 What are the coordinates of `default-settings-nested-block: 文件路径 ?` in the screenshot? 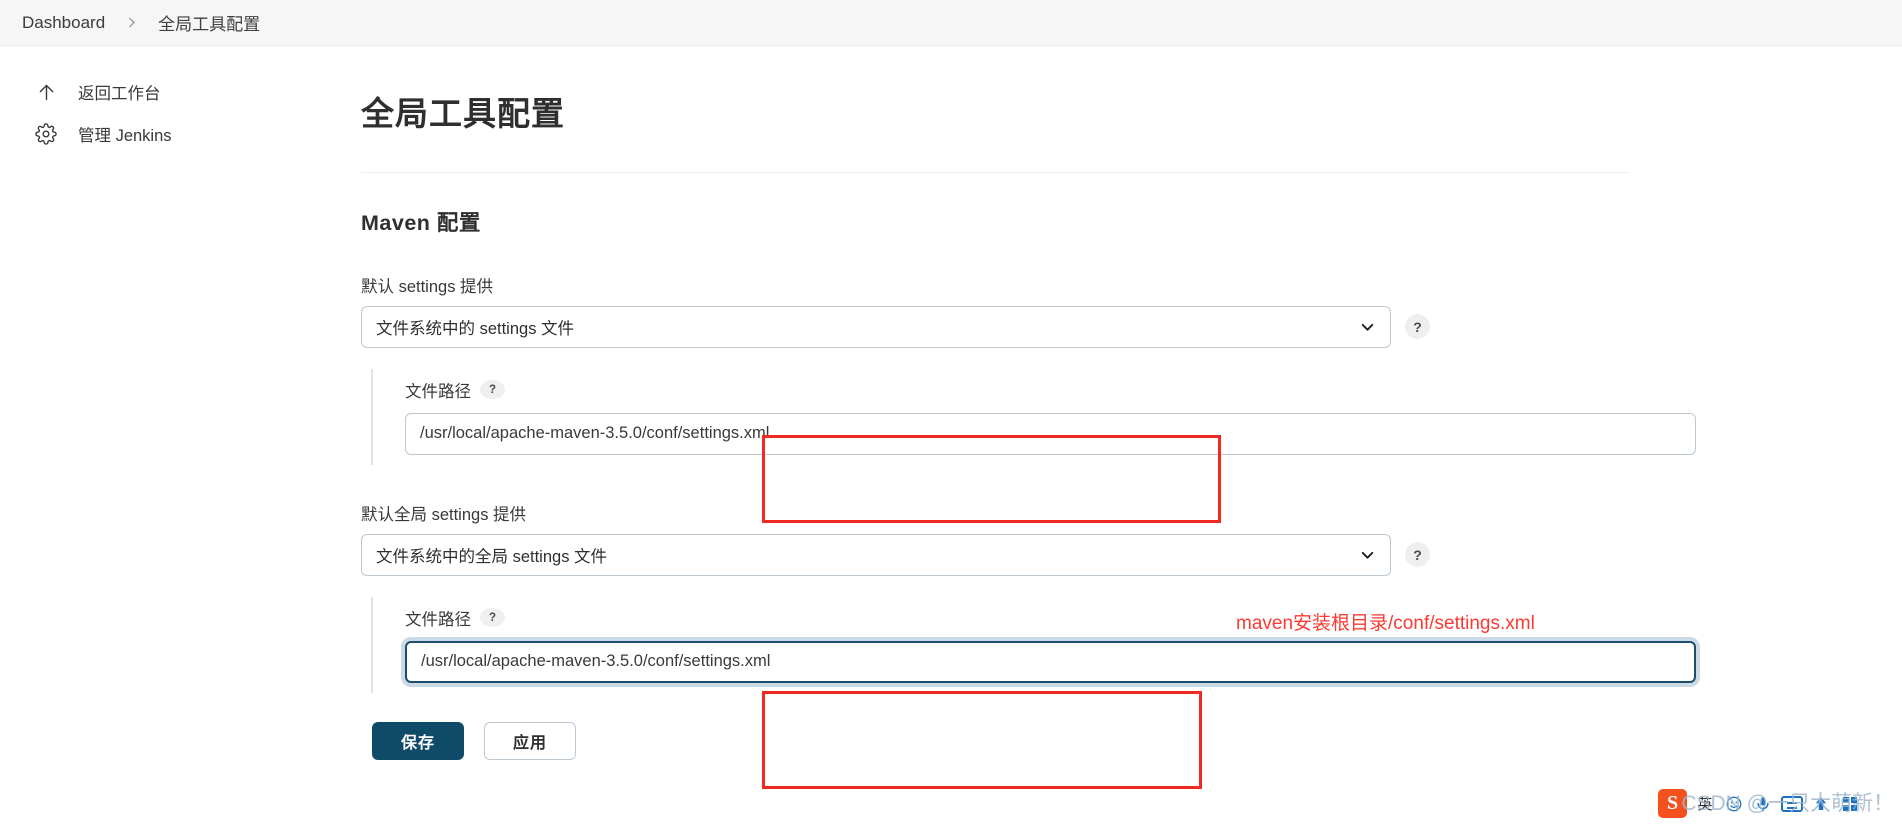 It's located at (1036, 416).